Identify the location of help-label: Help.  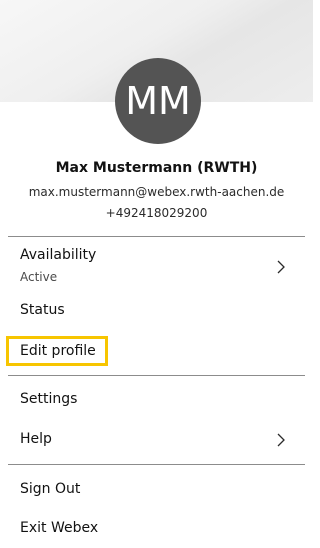
(36, 439).